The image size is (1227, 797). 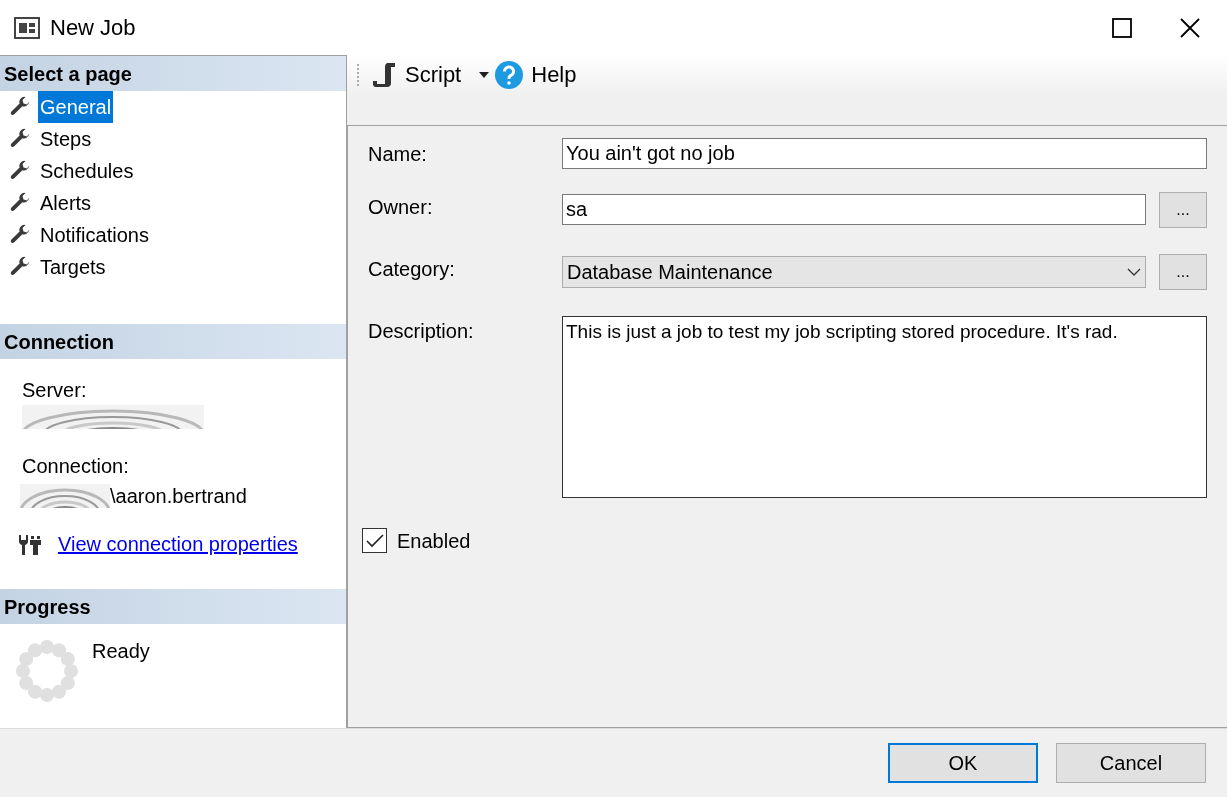 What do you see at coordinates (178, 544) in the screenshot?
I see `view-connection-link: View connection properties` at bounding box center [178, 544].